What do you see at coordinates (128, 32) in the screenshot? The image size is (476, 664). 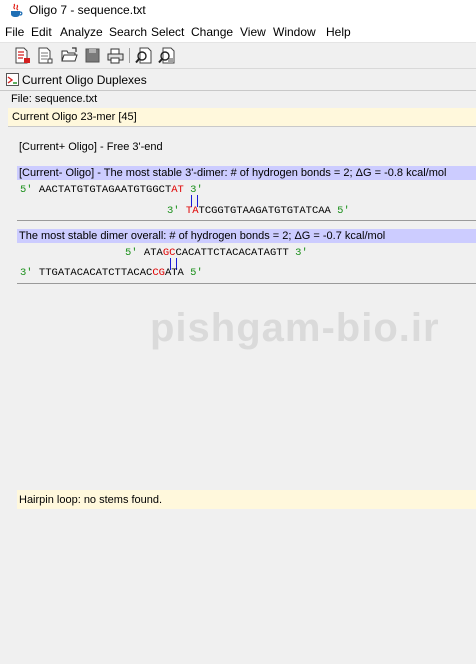 I see `menu-search: Search` at bounding box center [128, 32].